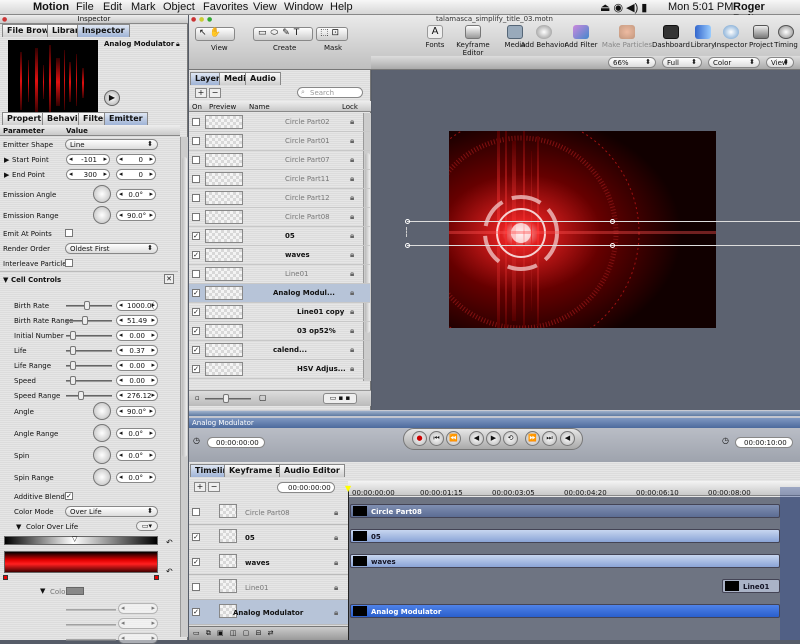 The width and height of the screenshot is (800, 644). Describe the element at coordinates (81, 540) in the screenshot. I see `opacity-gradient-bar` at that location.